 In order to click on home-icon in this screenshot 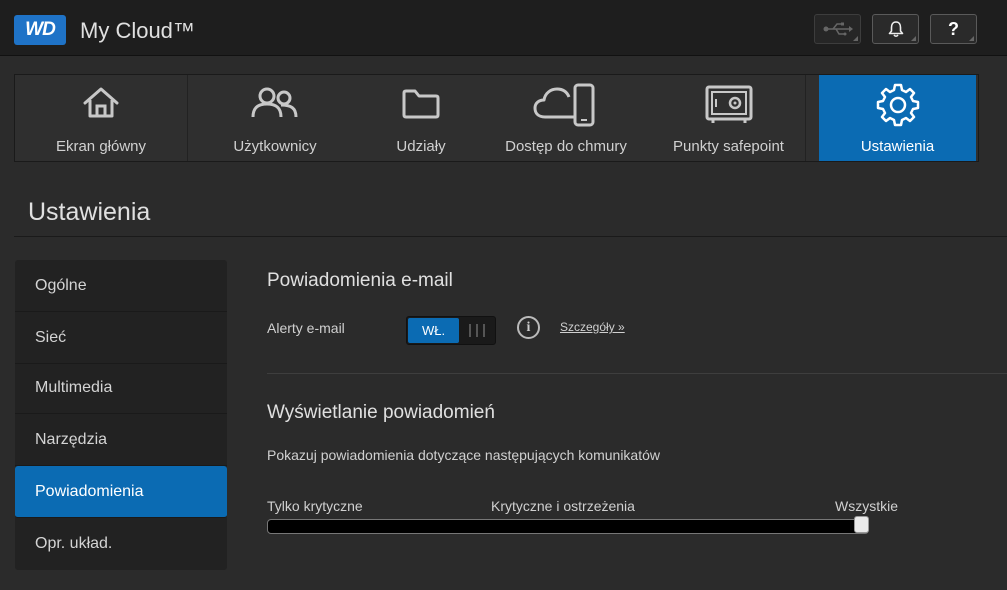, I will do `click(101, 102)`.